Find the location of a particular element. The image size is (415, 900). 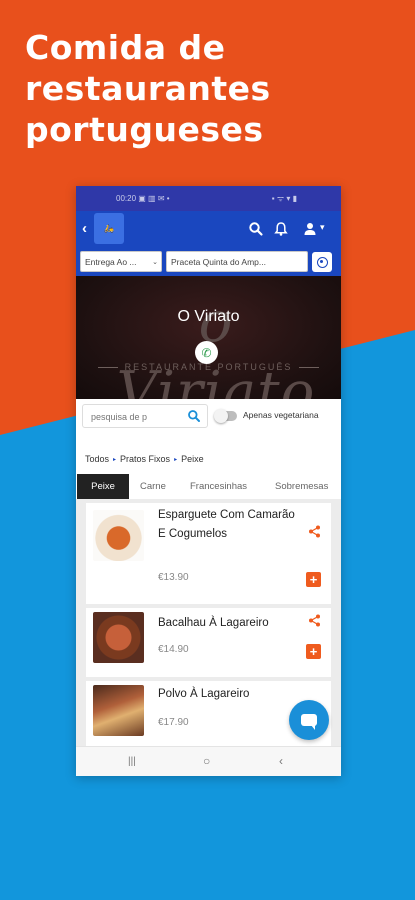

promo-headline: Comida de restaurantes portugueses is located at coordinates (215, 88).